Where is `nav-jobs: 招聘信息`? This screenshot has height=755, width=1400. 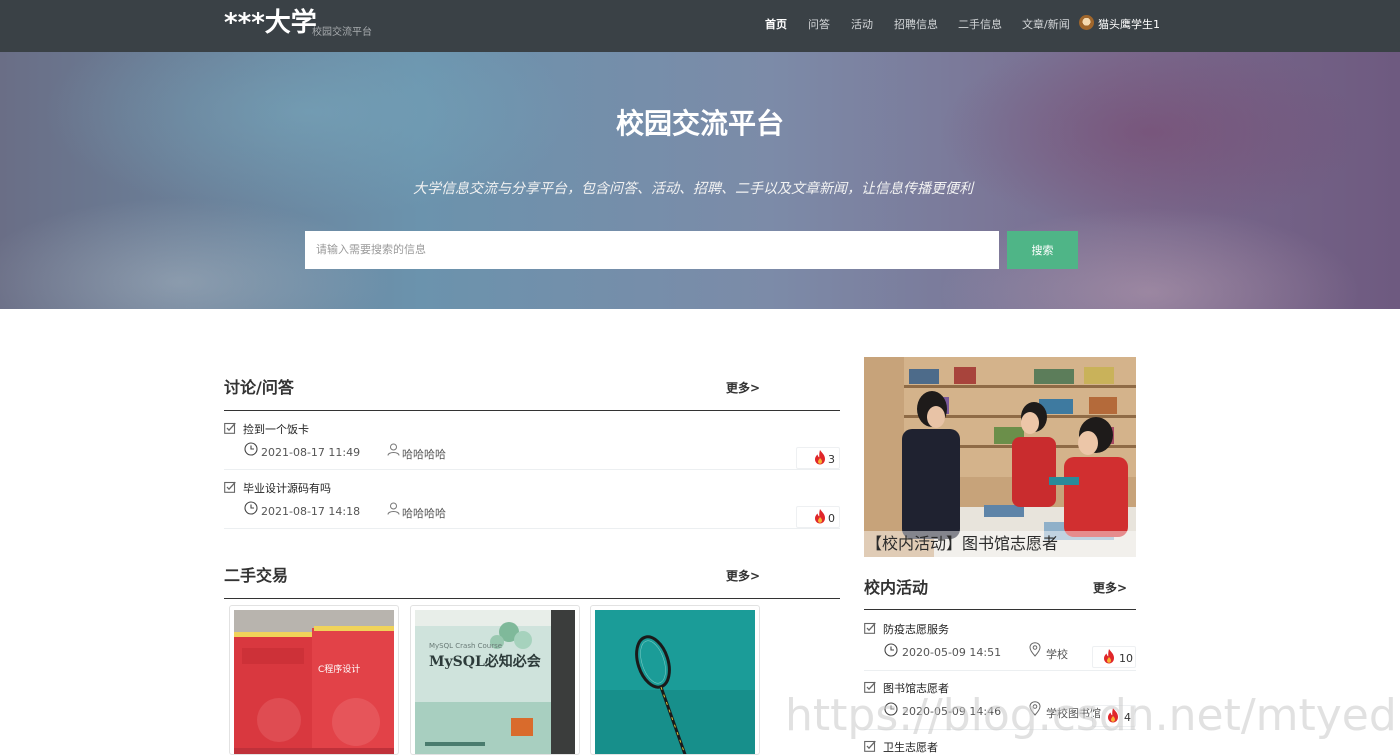 nav-jobs: 招聘信息 is located at coordinates (916, 24).